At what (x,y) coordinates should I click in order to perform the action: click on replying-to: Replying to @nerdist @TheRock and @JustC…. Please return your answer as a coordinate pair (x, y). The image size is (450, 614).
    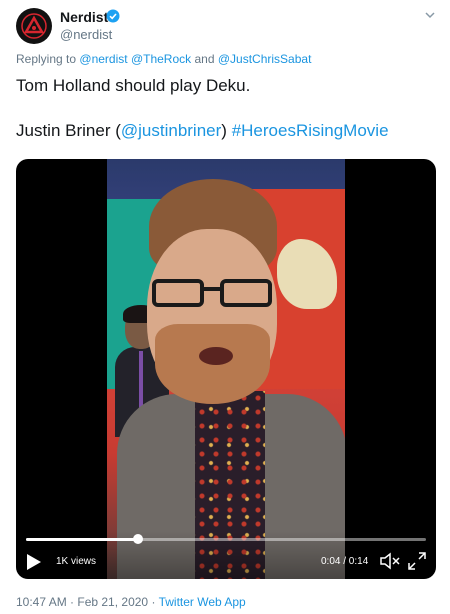
    Looking at the image, I should click on (163, 59).